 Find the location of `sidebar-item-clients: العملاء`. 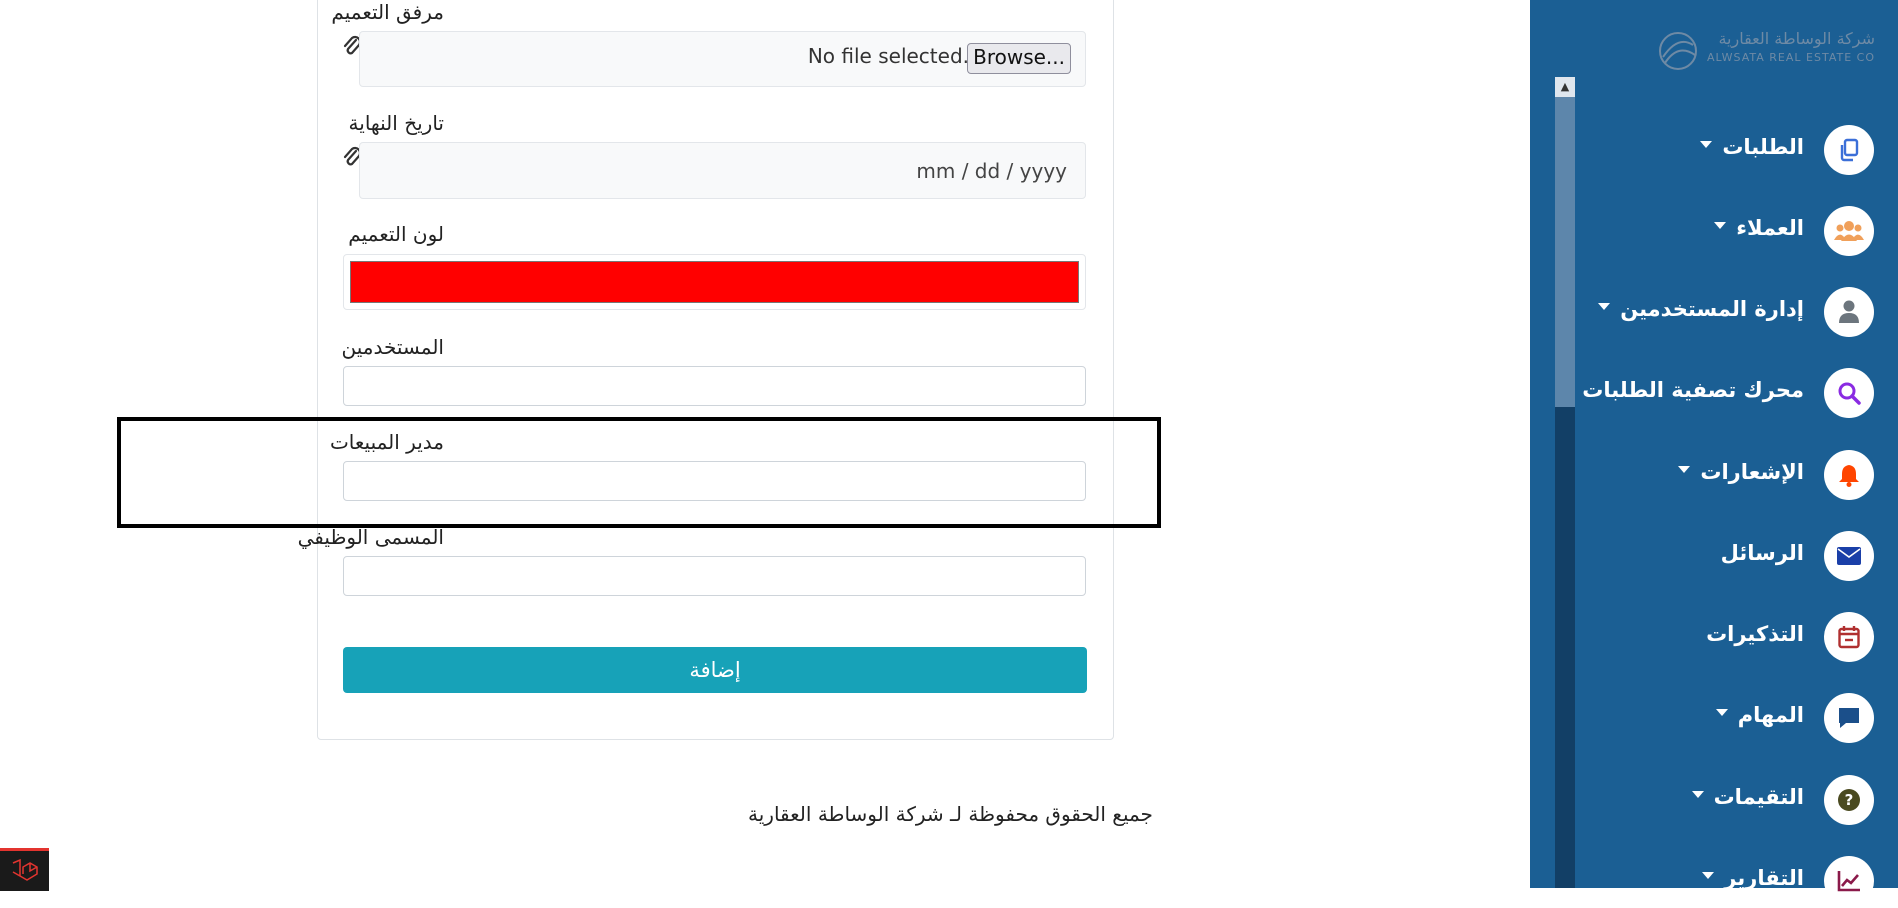

sidebar-item-clients: العملاء is located at coordinates (1730, 232).